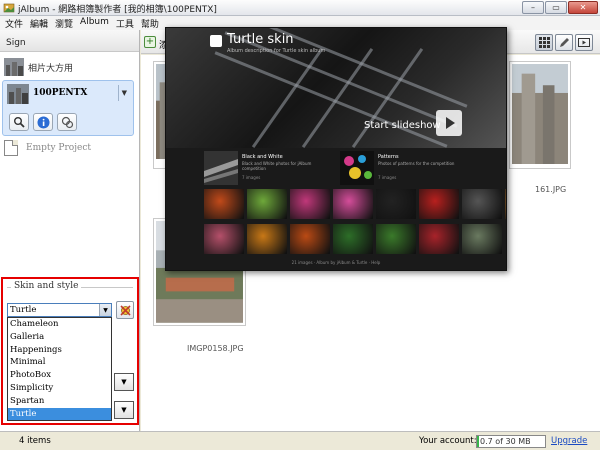  What do you see at coordinates (478, 441) in the screenshot?
I see `quota-fill` at bounding box center [478, 441].